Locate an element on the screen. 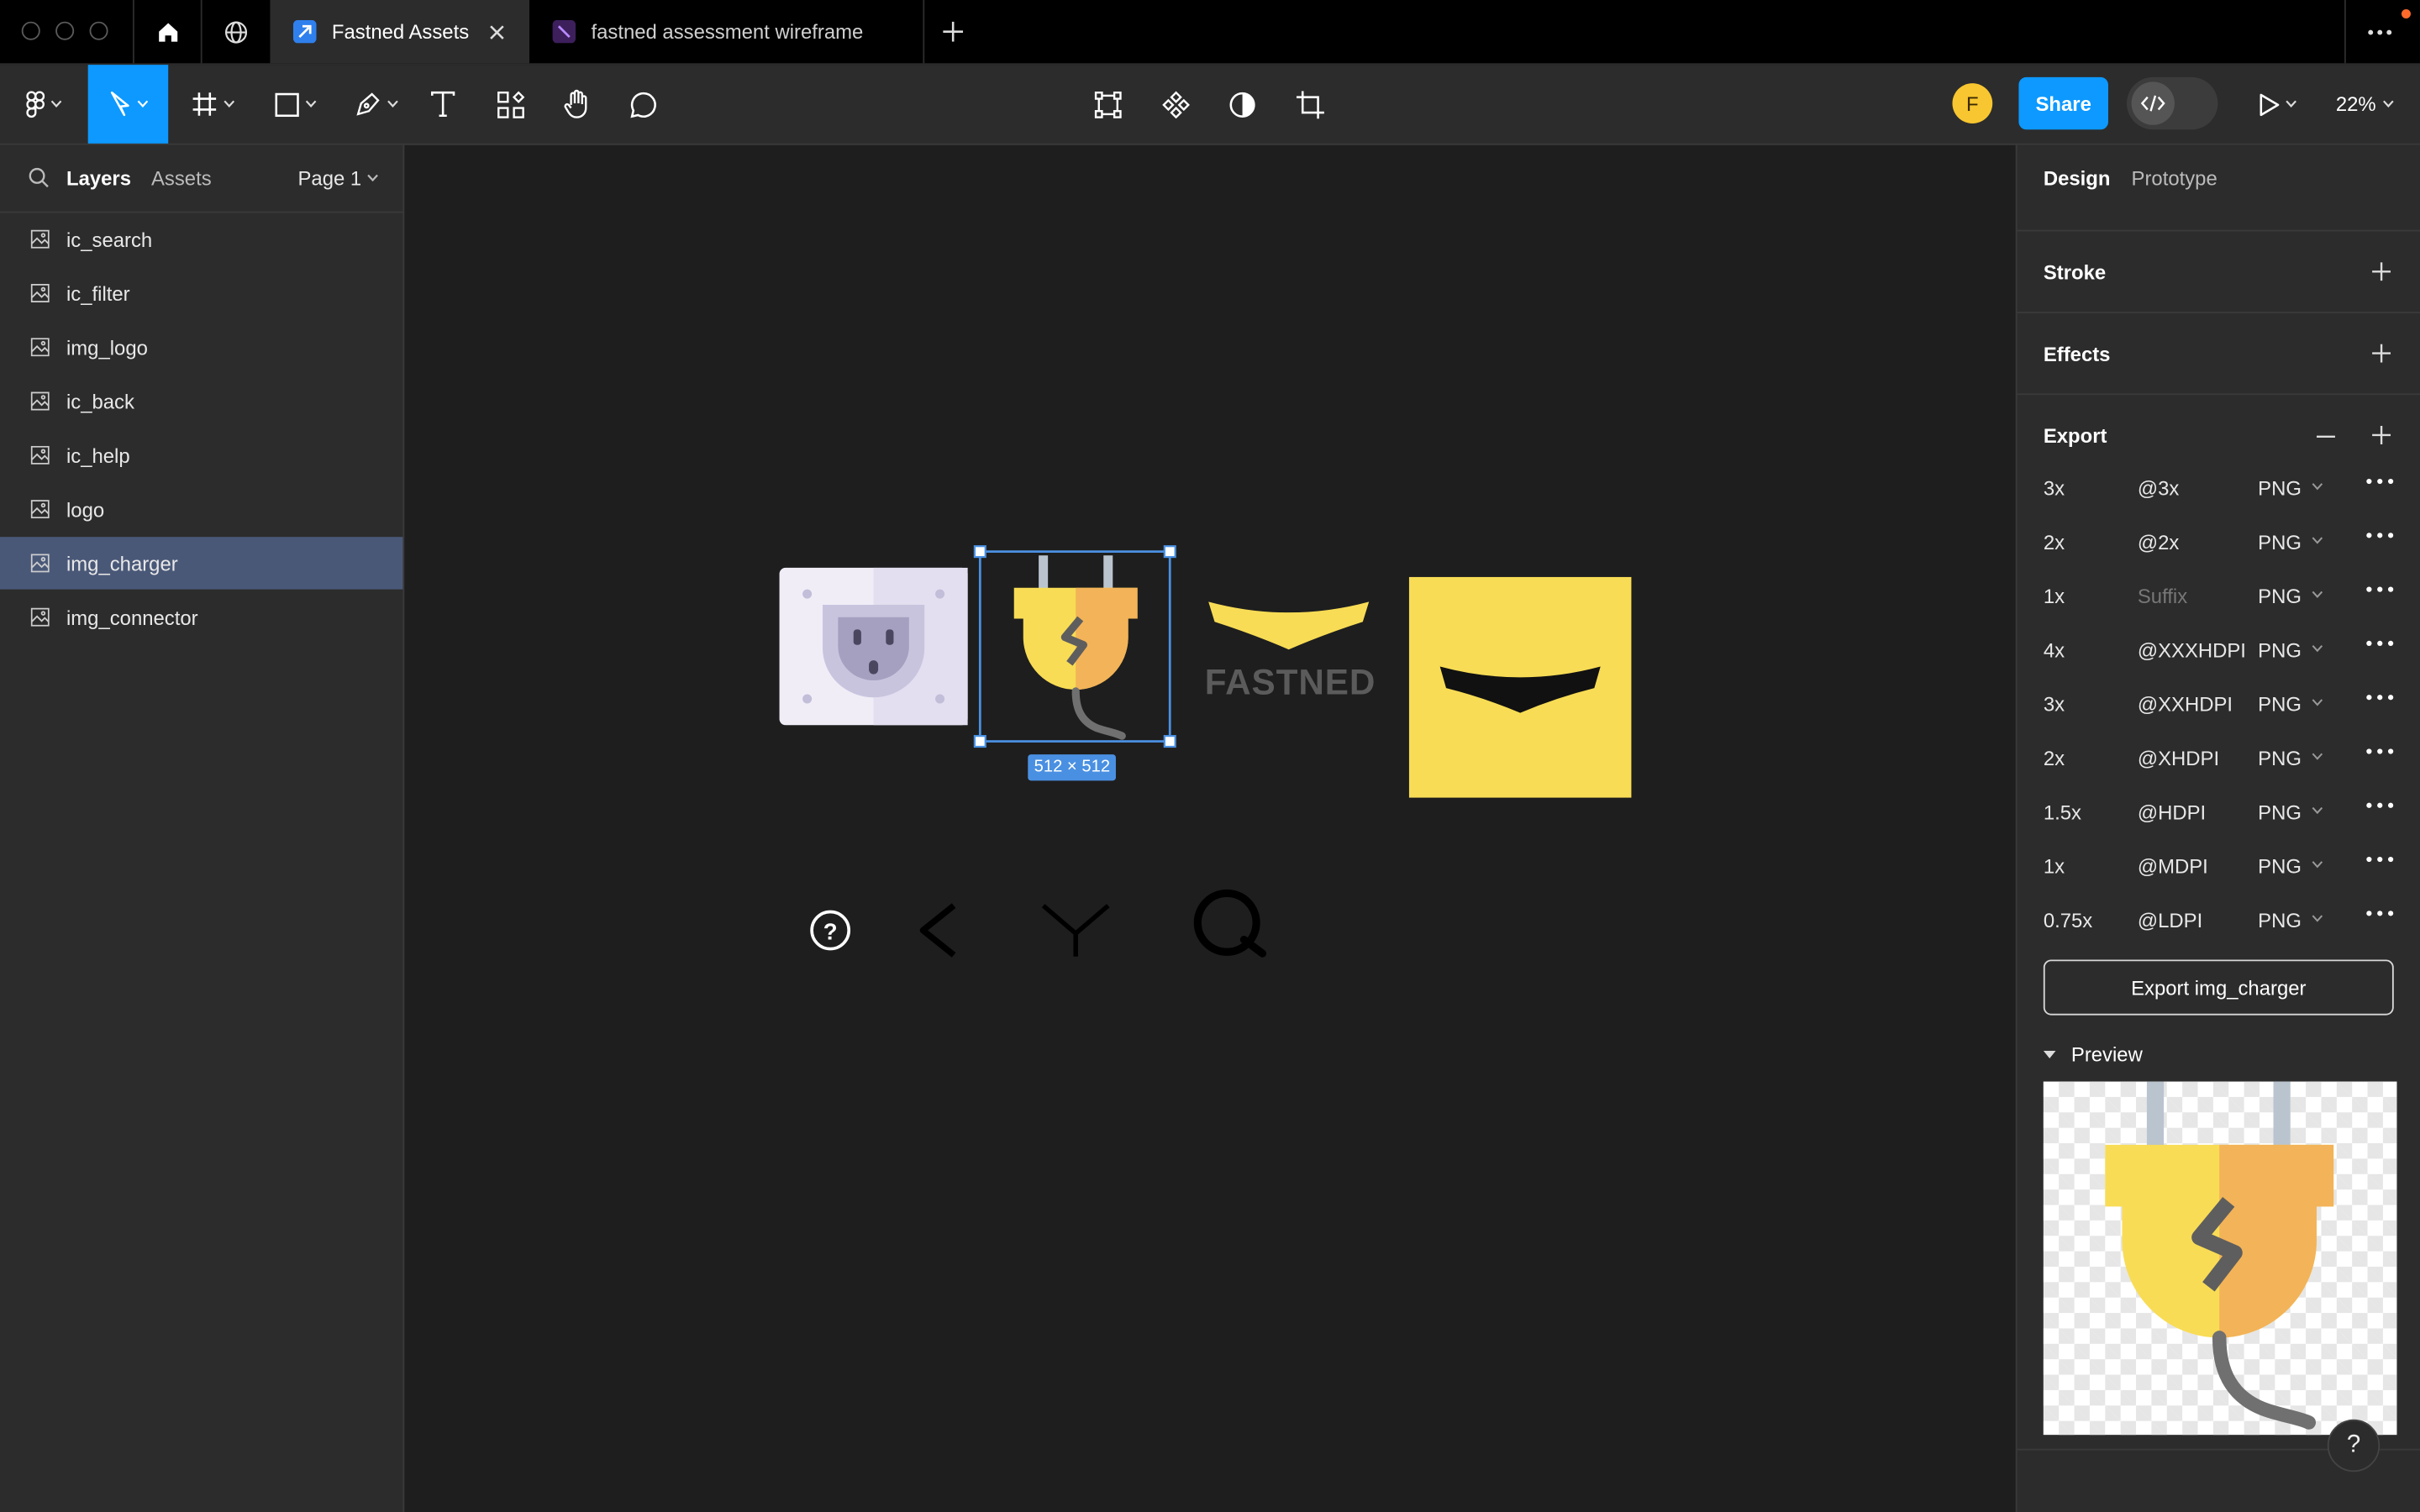 This screenshot has width=2420, height=1512. export-section-title: Export is located at coordinates (2075, 436).